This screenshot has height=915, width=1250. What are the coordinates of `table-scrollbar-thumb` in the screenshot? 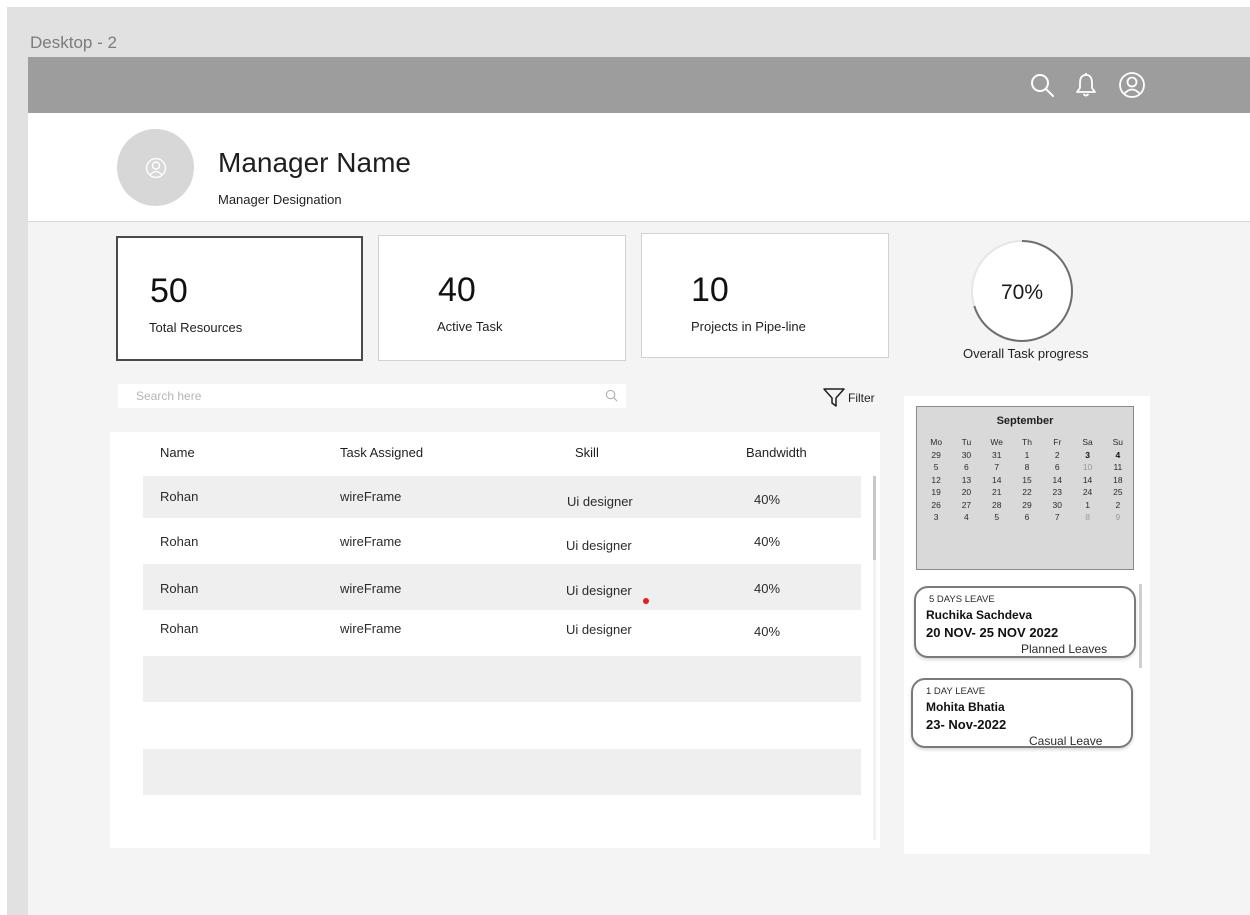 It's located at (874, 518).